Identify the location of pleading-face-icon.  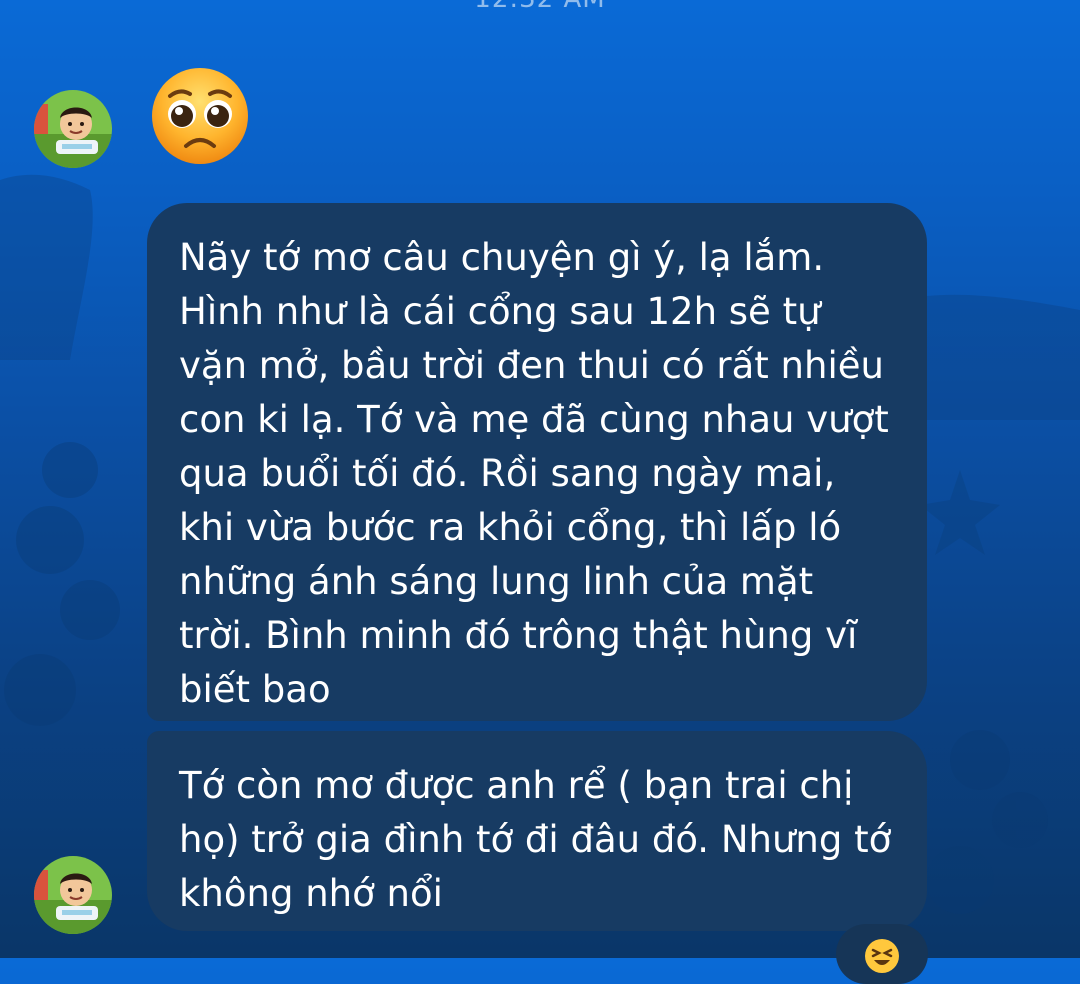
(200, 116).